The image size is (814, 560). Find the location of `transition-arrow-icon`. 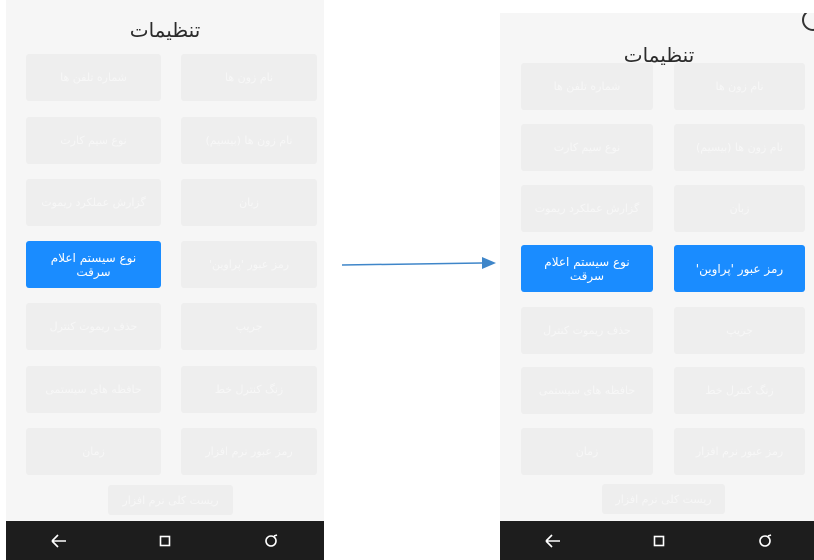

transition-arrow-icon is located at coordinates (418, 263).